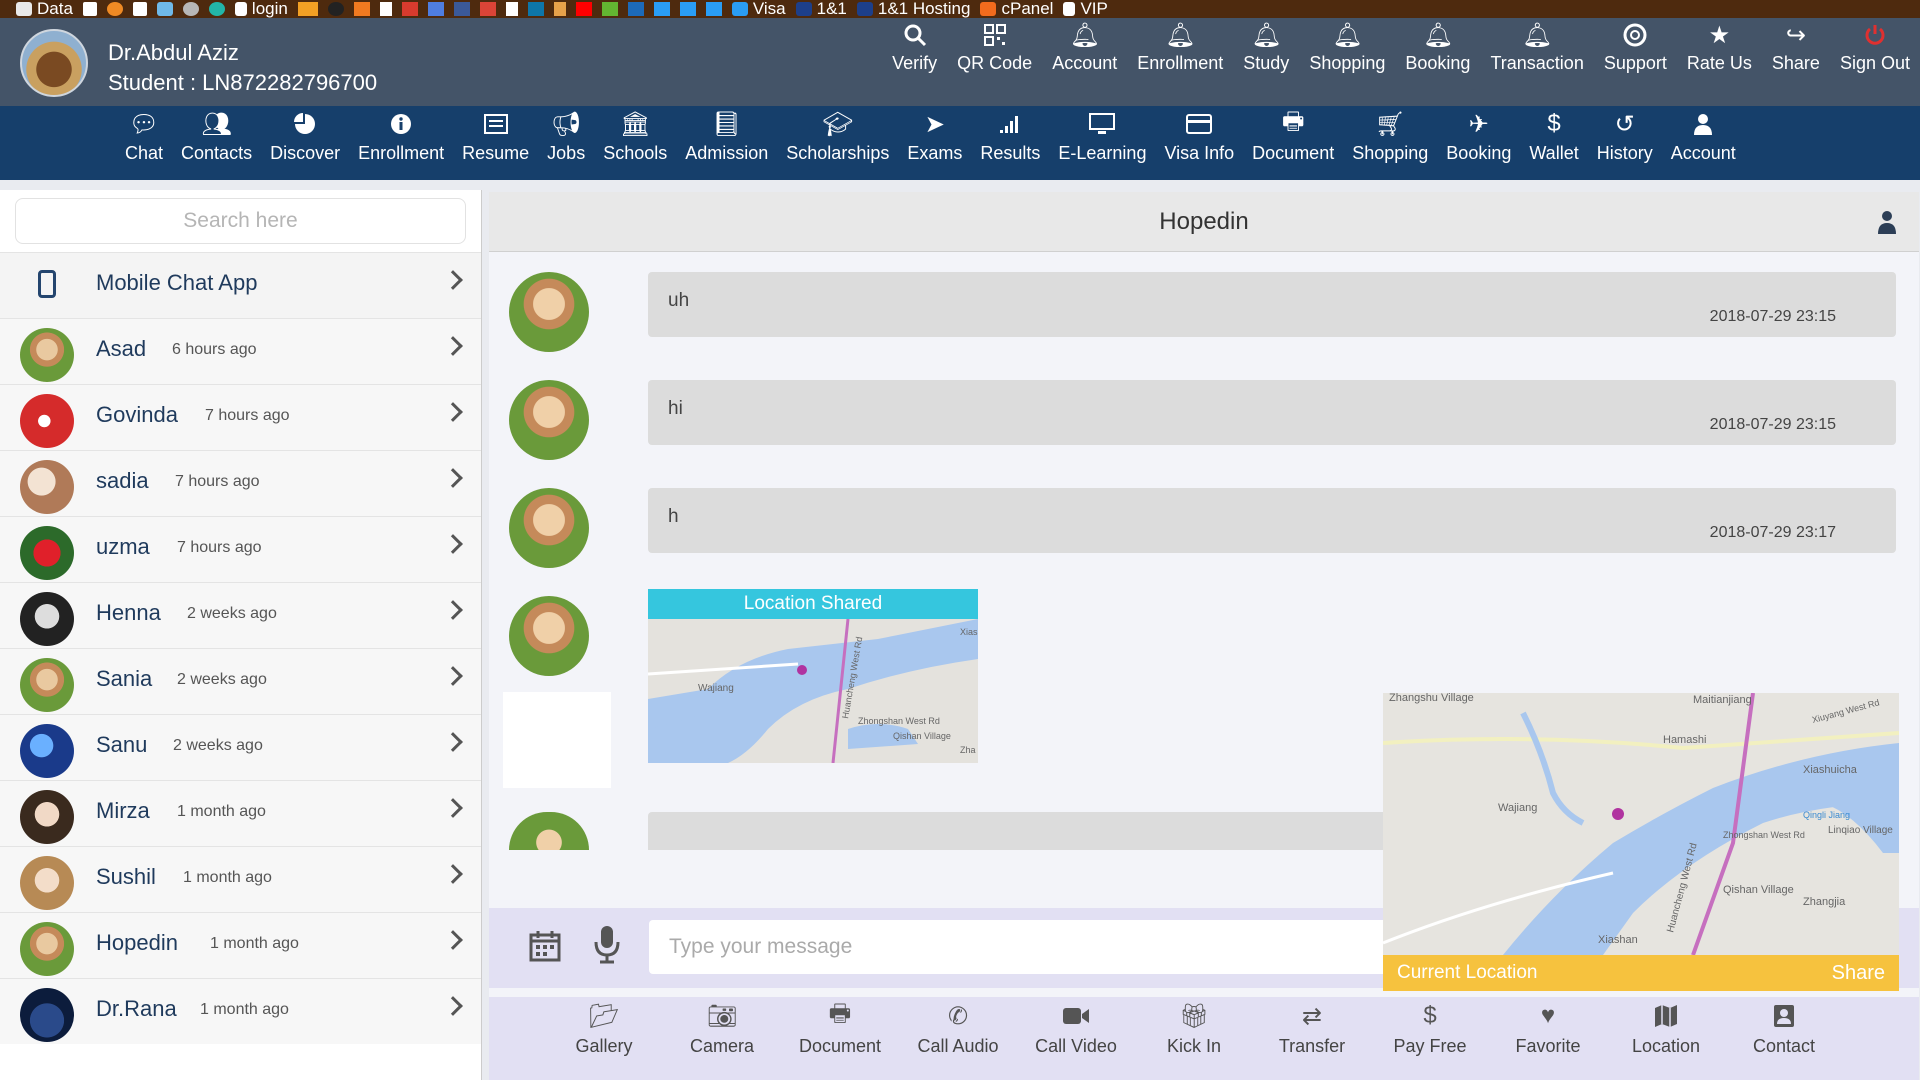 This screenshot has width=1920, height=1080. I want to click on contact-row: uzma 7 hours ago, so click(240, 549).